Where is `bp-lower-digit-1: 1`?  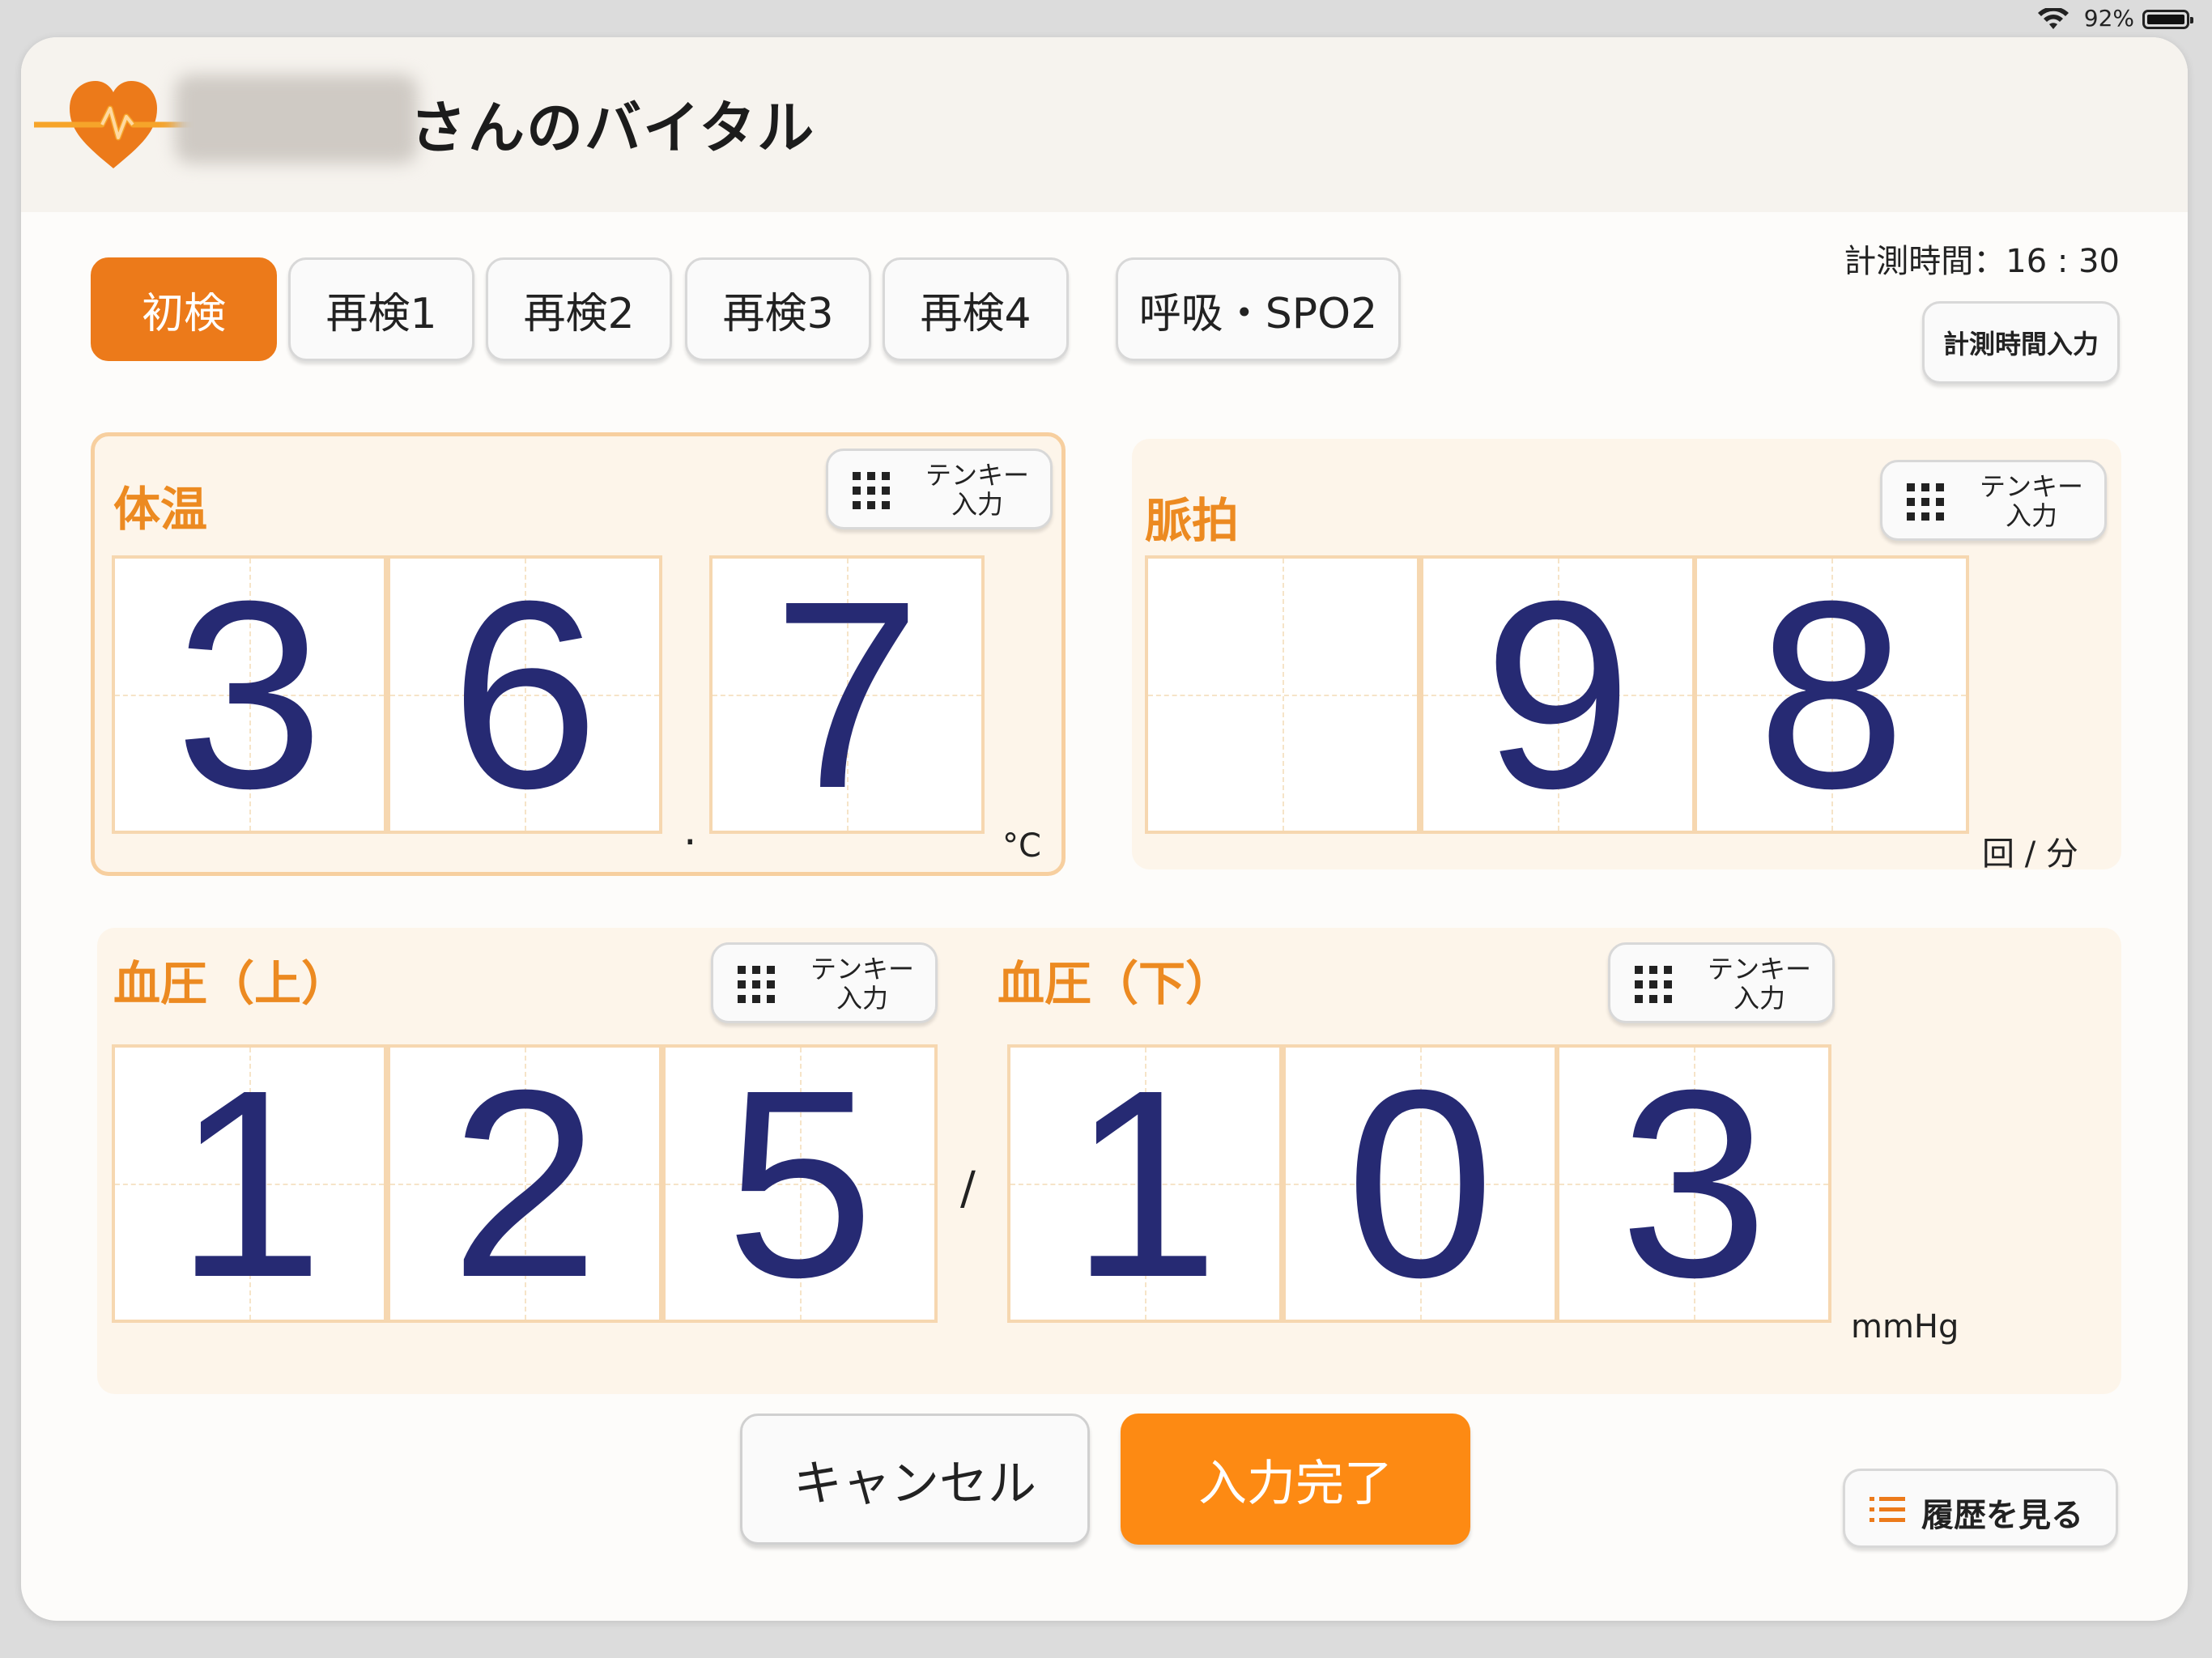
bp-lower-digit-1: 1 is located at coordinates (1145, 1183).